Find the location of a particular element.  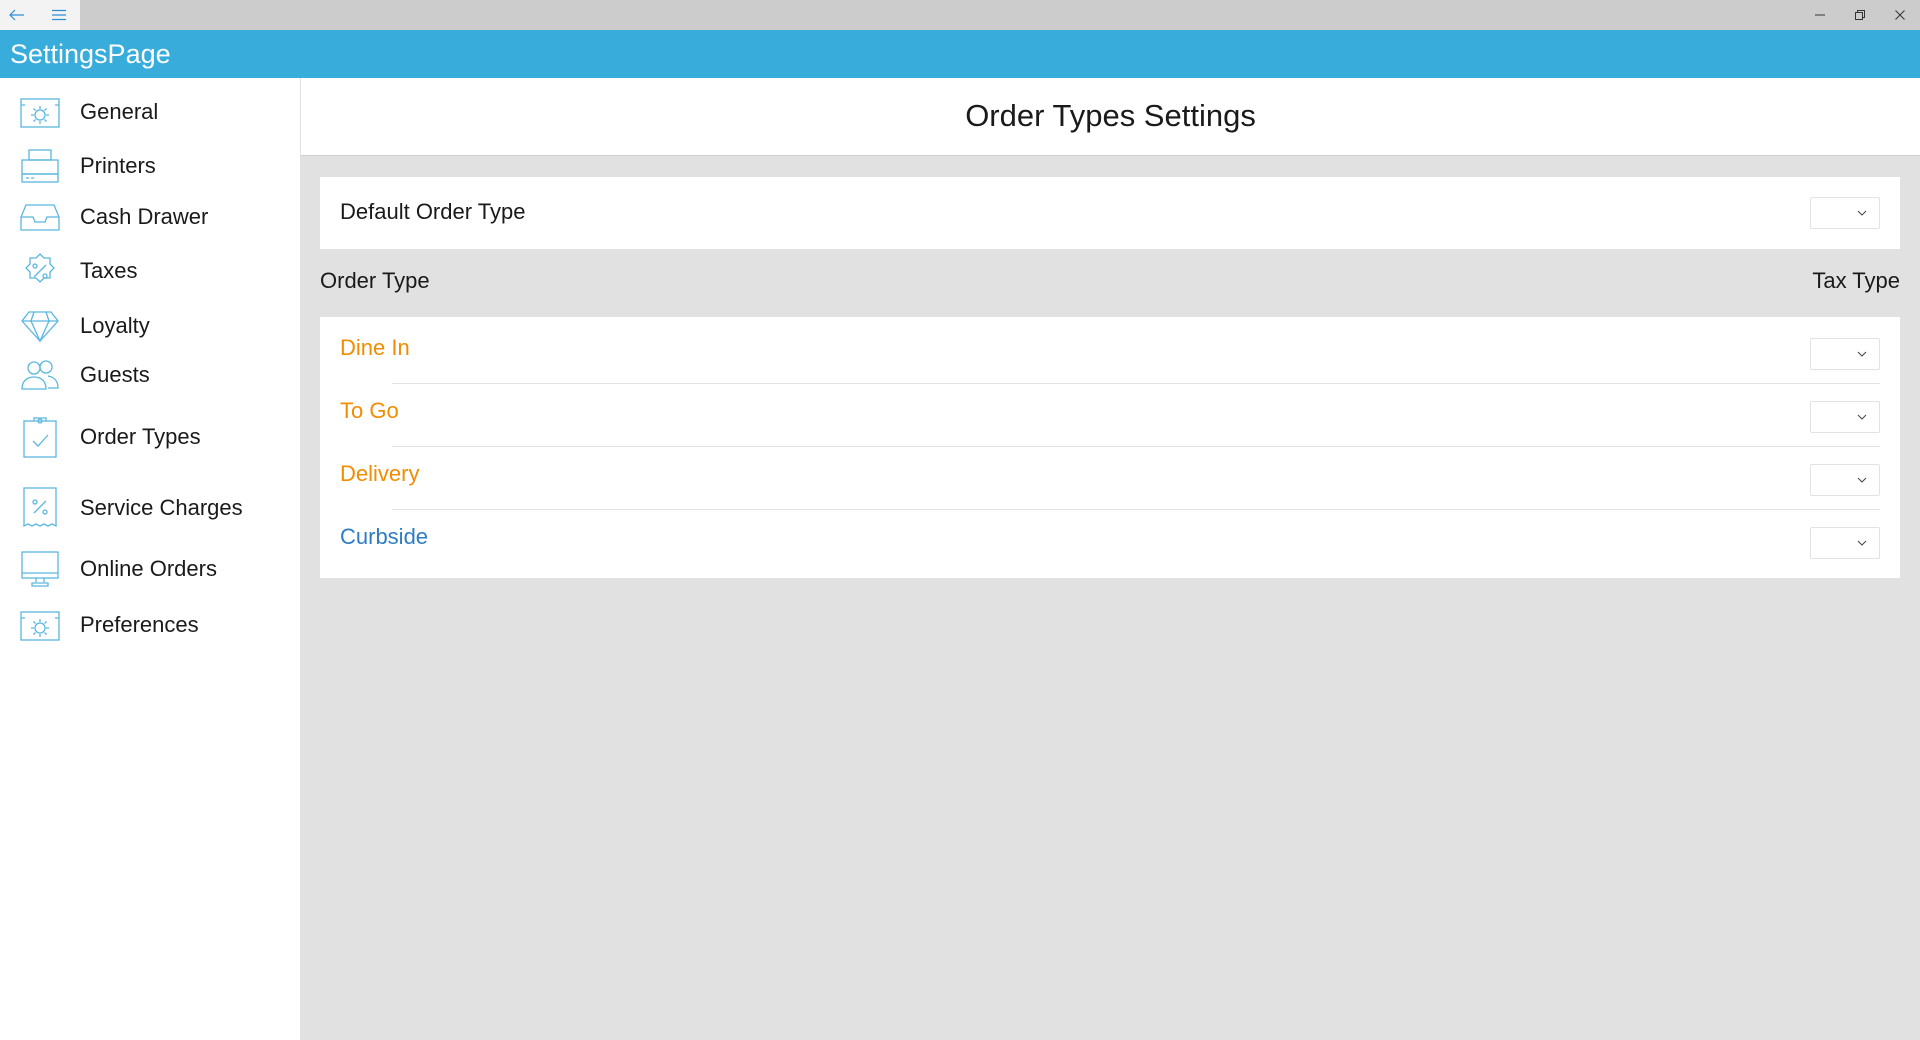

restore-icon is located at coordinates (1860, 15).